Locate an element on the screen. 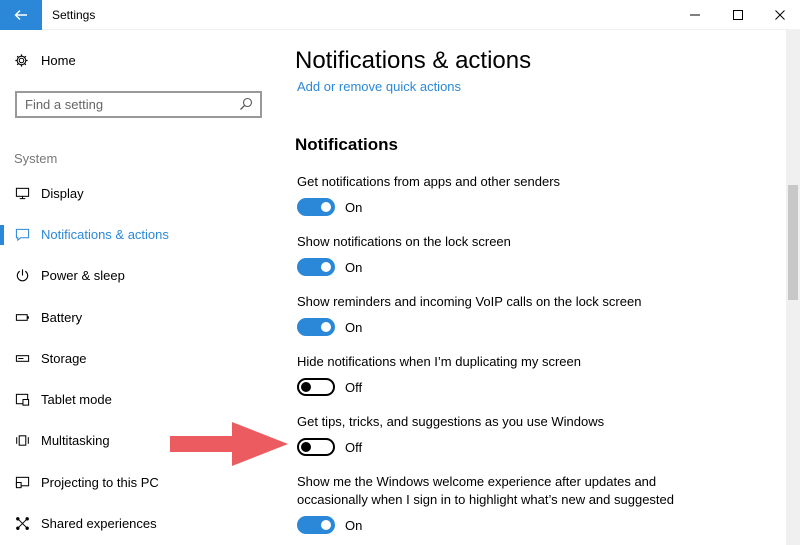 The image size is (800, 545). minimize-button is located at coordinates (695, 15).